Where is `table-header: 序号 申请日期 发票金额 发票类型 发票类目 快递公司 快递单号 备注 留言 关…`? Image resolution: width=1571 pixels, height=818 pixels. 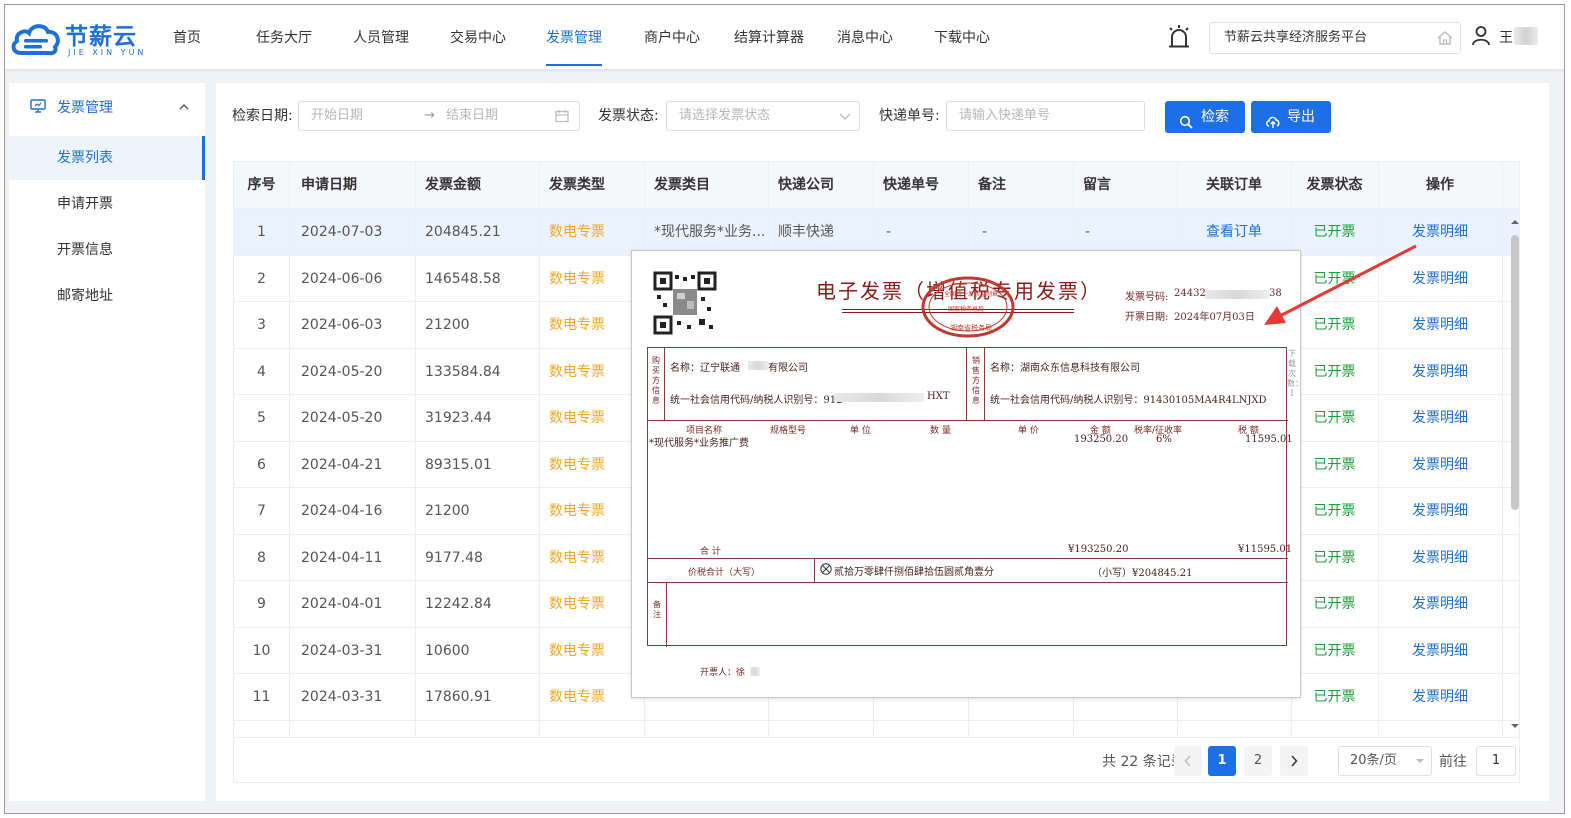
table-header: 序号 申请日期 发票金额 发票类型 发票类目 快递公司 快递单号 备注 留言 关… is located at coordinates (876, 185).